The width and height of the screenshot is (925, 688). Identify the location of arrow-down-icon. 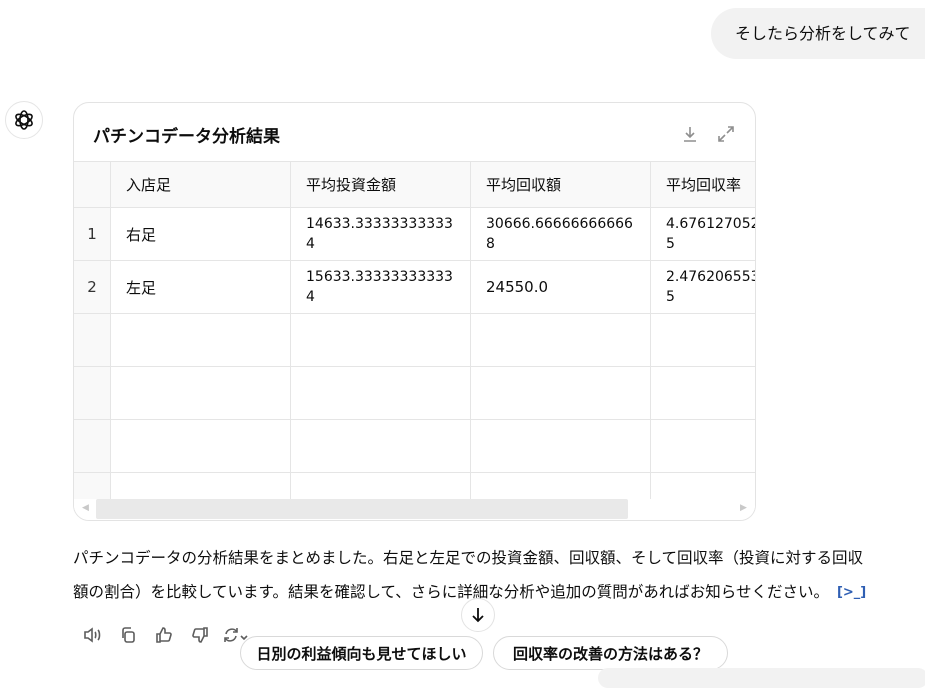
(478, 615).